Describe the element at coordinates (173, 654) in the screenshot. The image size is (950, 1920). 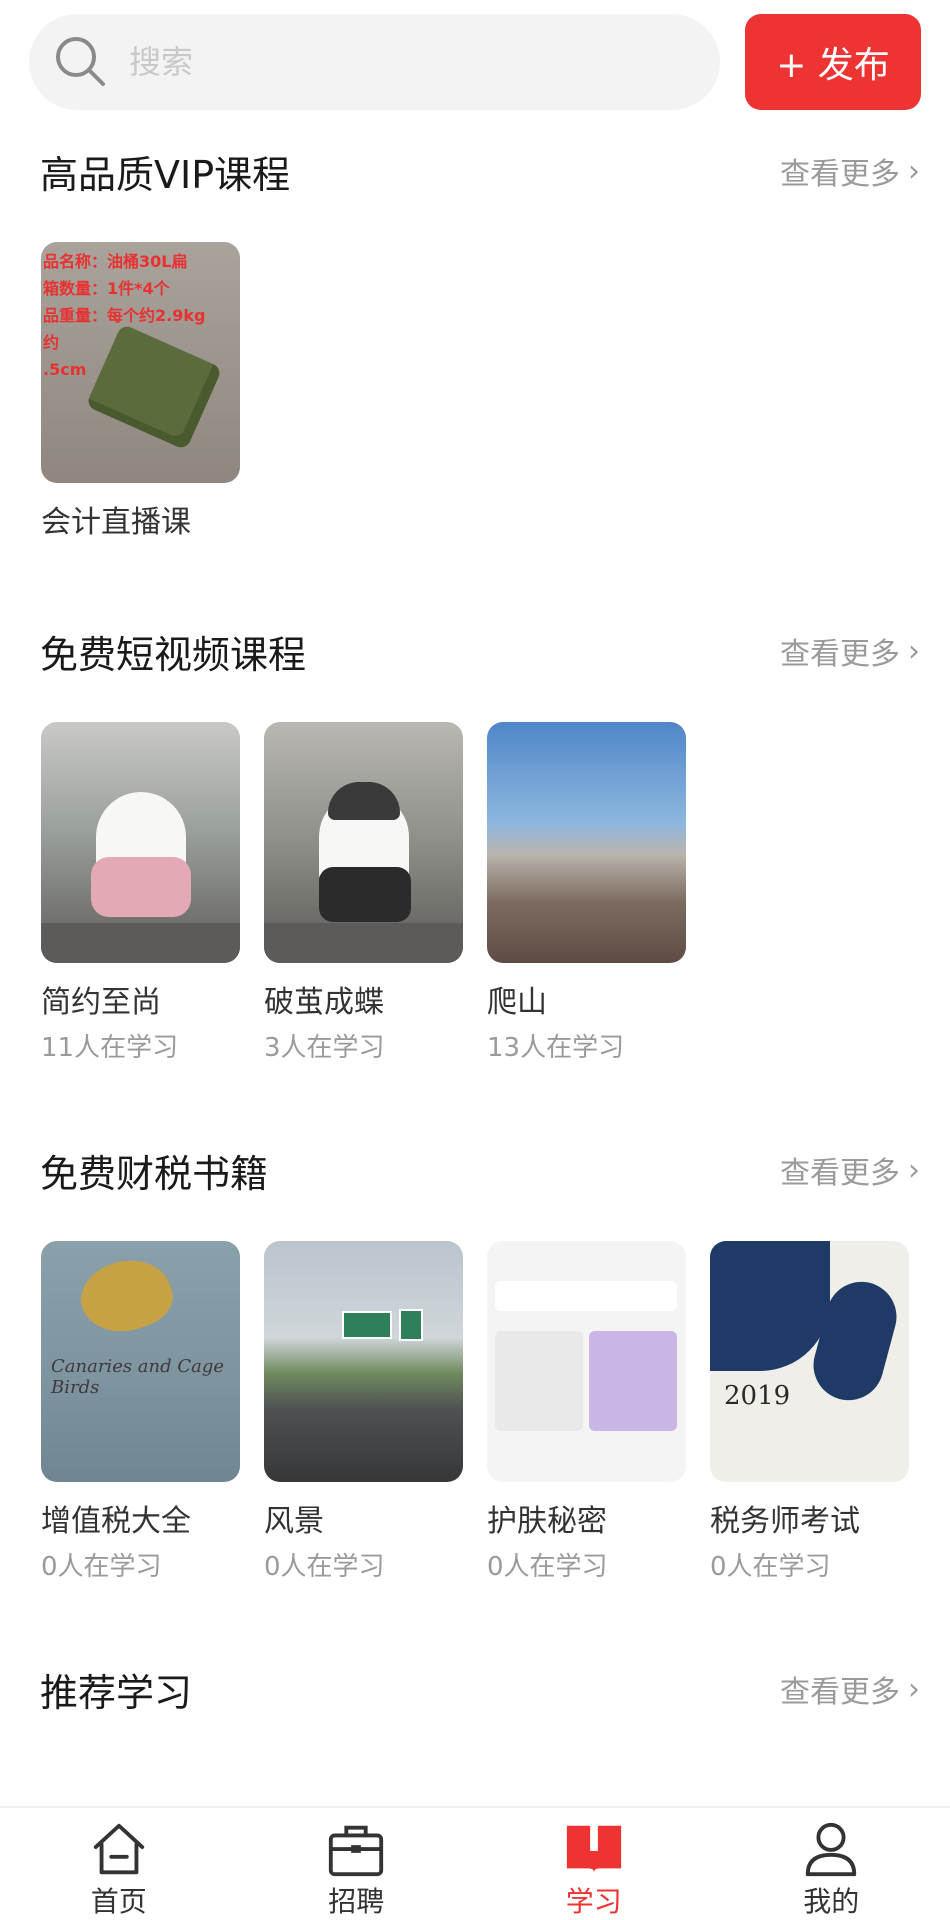
I see `section-title: 免费短视频课程` at that location.